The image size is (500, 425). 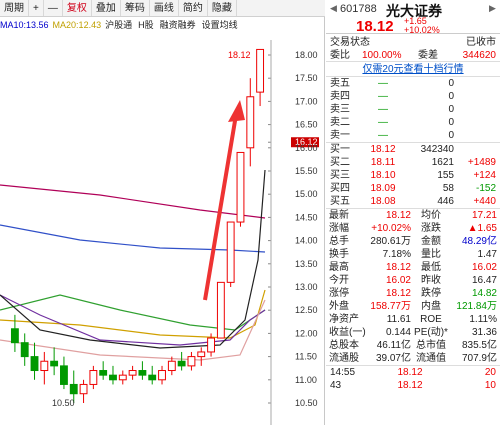 I want to click on next-stock-icon: ▶, so click(x=492, y=8).